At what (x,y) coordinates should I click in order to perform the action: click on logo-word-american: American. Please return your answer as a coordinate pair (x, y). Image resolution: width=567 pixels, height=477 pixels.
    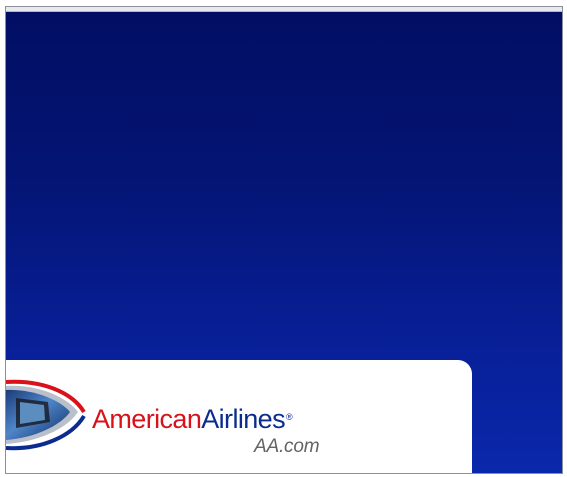
    Looking at the image, I should click on (147, 419).